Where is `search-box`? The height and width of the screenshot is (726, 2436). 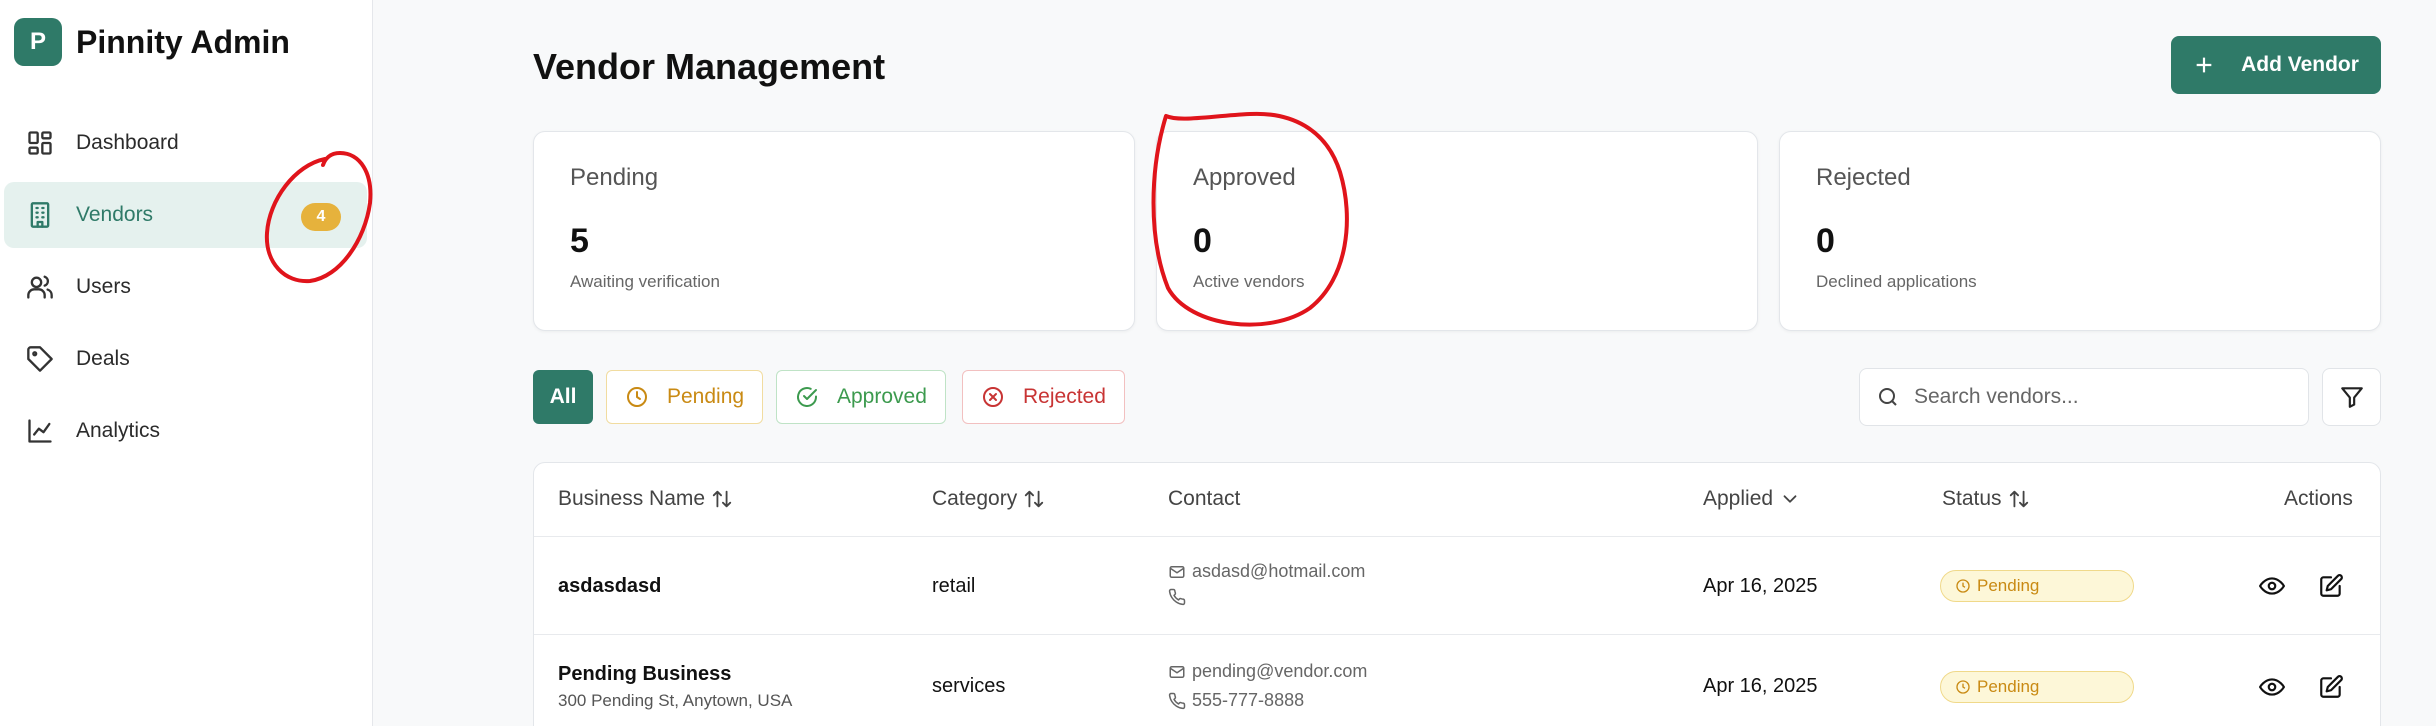
search-box is located at coordinates (2084, 397).